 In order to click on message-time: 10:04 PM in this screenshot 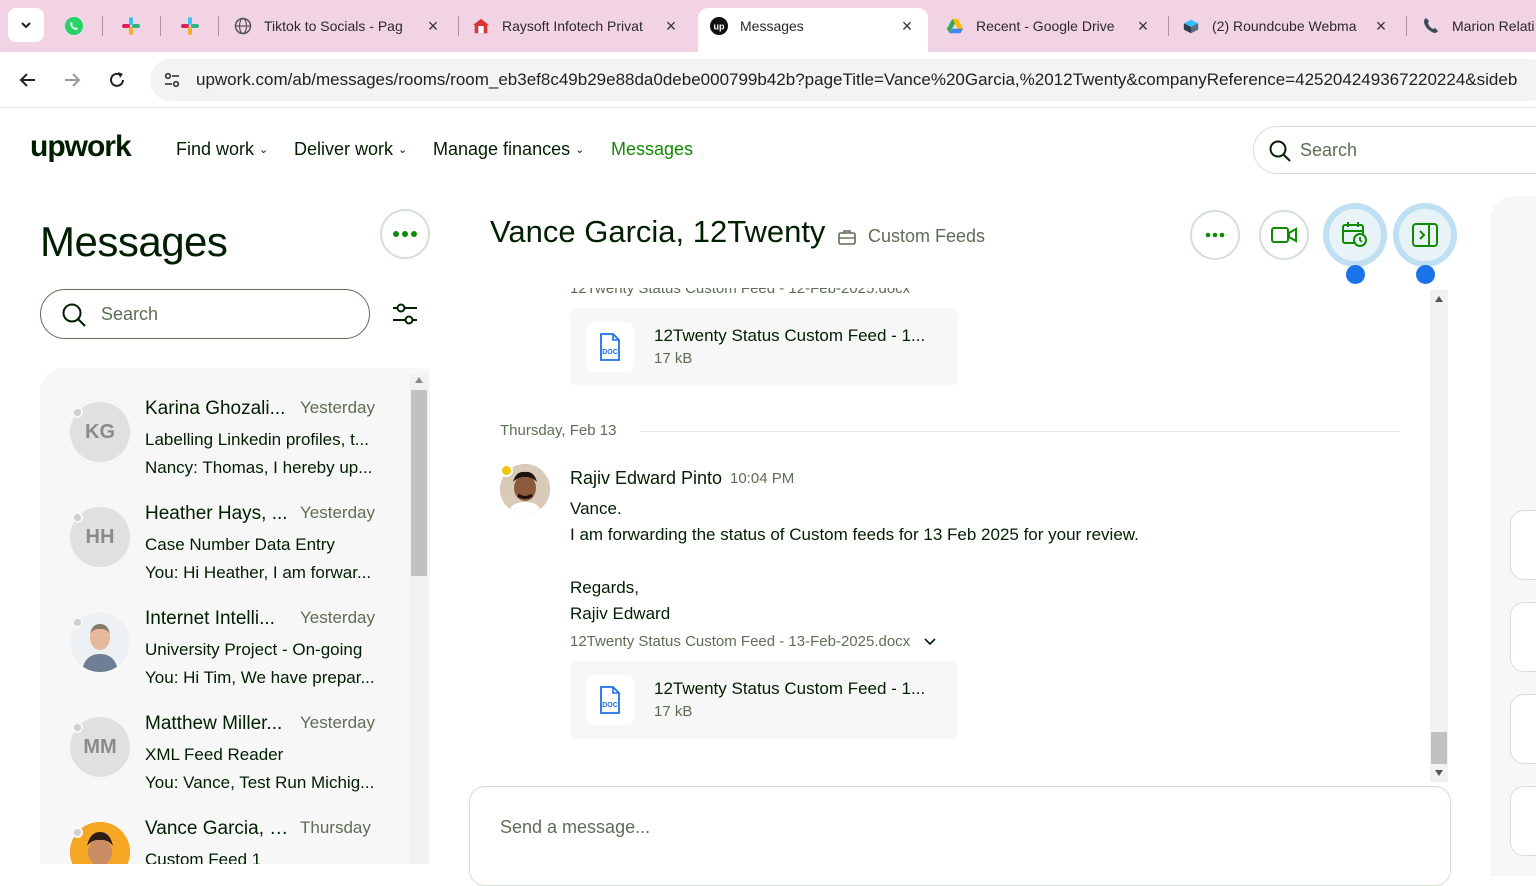, I will do `click(762, 478)`.